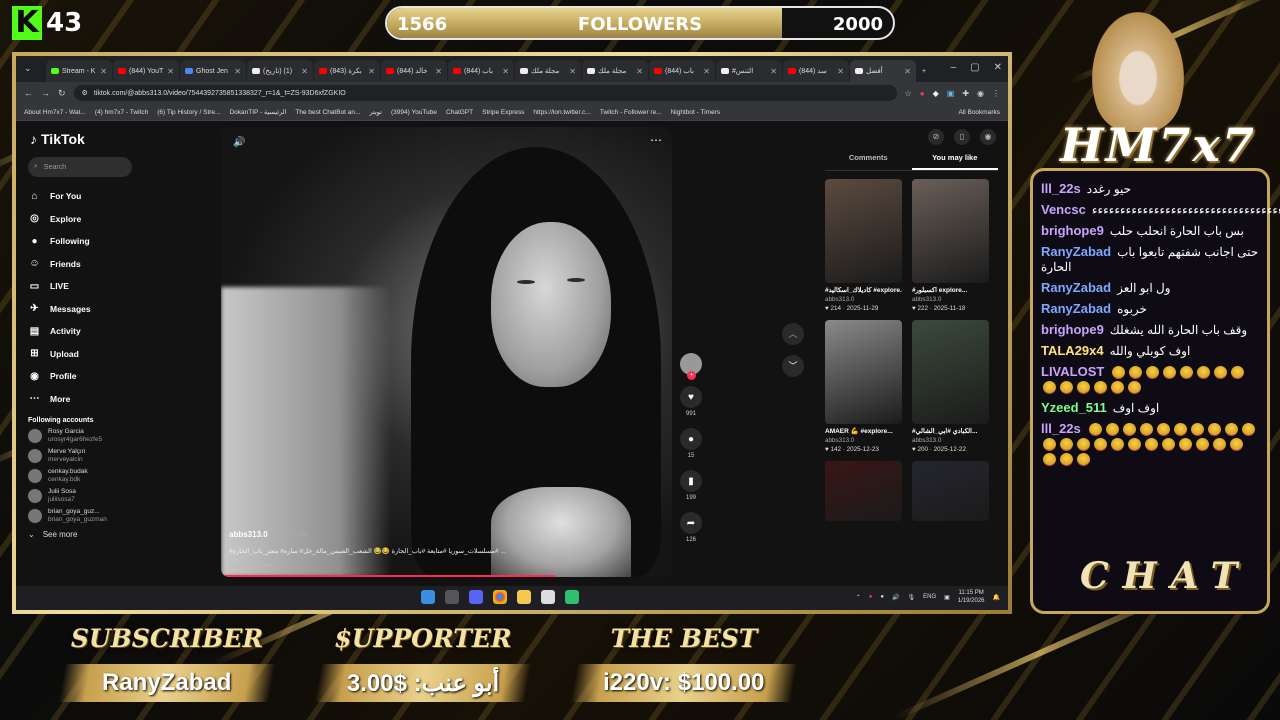  Describe the element at coordinates (922, 93) in the screenshot. I see `extension-icon: ●` at that location.